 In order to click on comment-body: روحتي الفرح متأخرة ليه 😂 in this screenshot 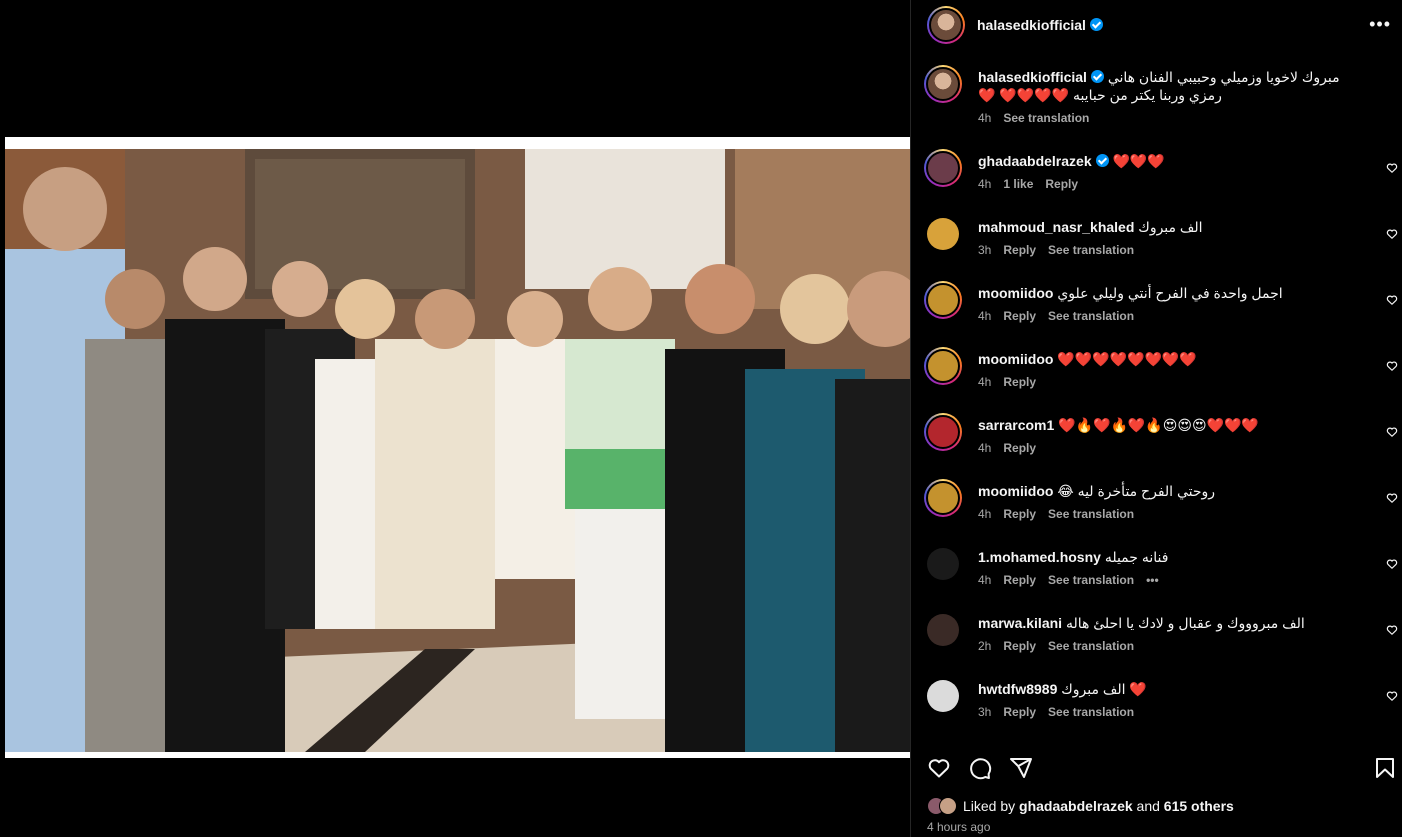, I will do `click(1136, 491)`.